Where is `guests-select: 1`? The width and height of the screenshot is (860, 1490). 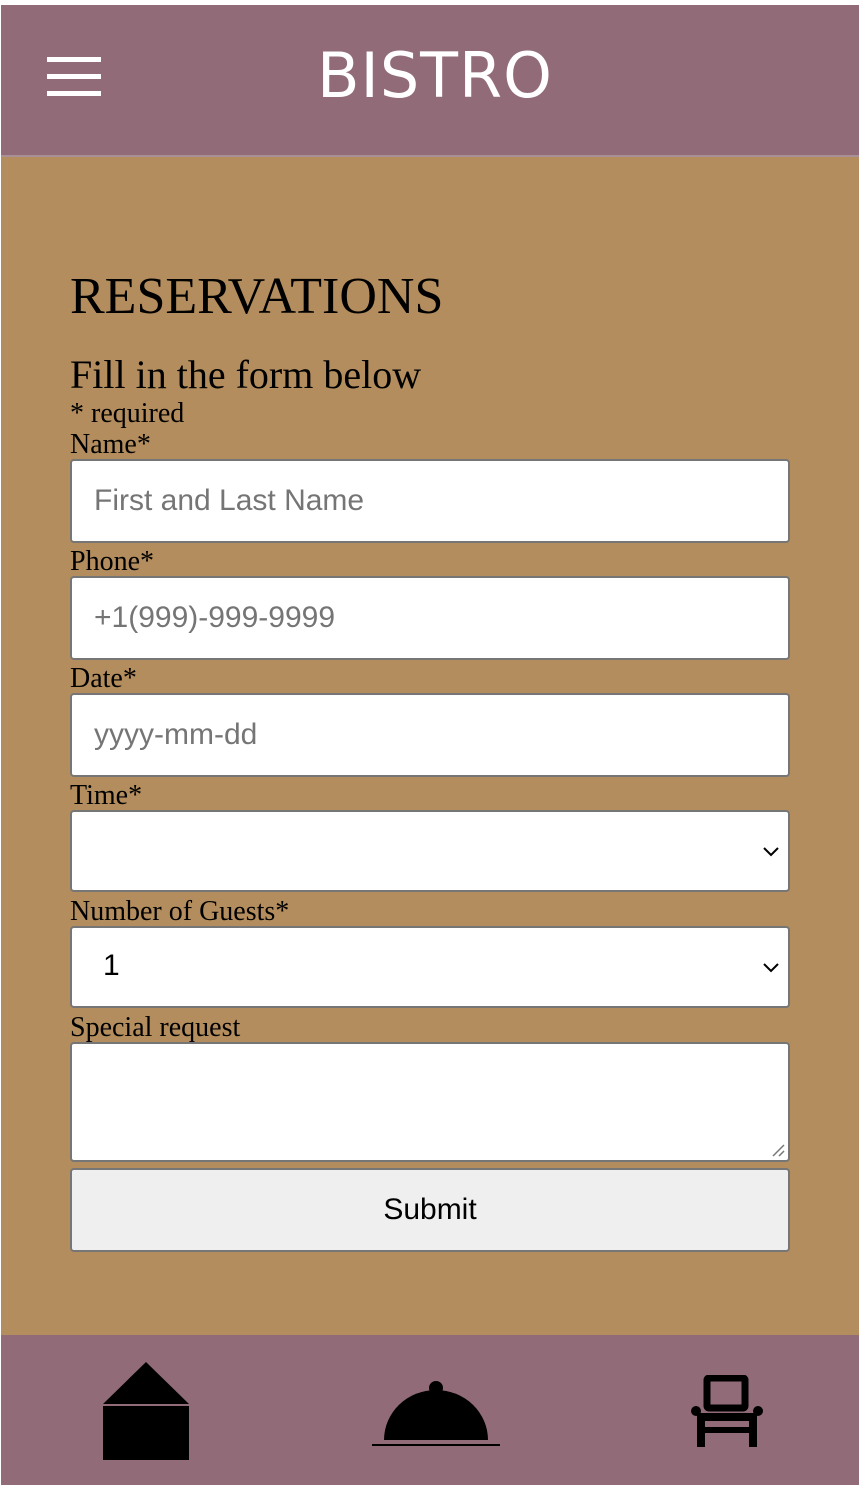
guests-select: 1 is located at coordinates (430, 967).